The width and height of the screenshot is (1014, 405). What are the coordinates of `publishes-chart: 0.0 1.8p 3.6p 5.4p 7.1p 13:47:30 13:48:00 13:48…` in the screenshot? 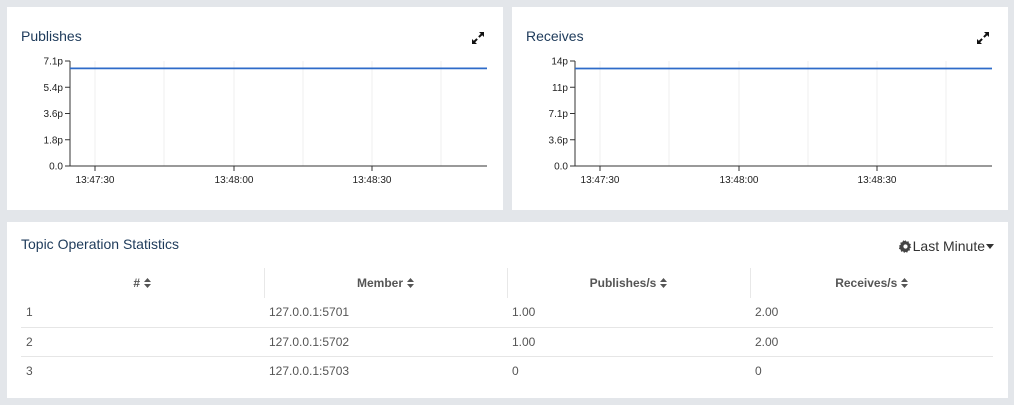 It's located at (265, 121).